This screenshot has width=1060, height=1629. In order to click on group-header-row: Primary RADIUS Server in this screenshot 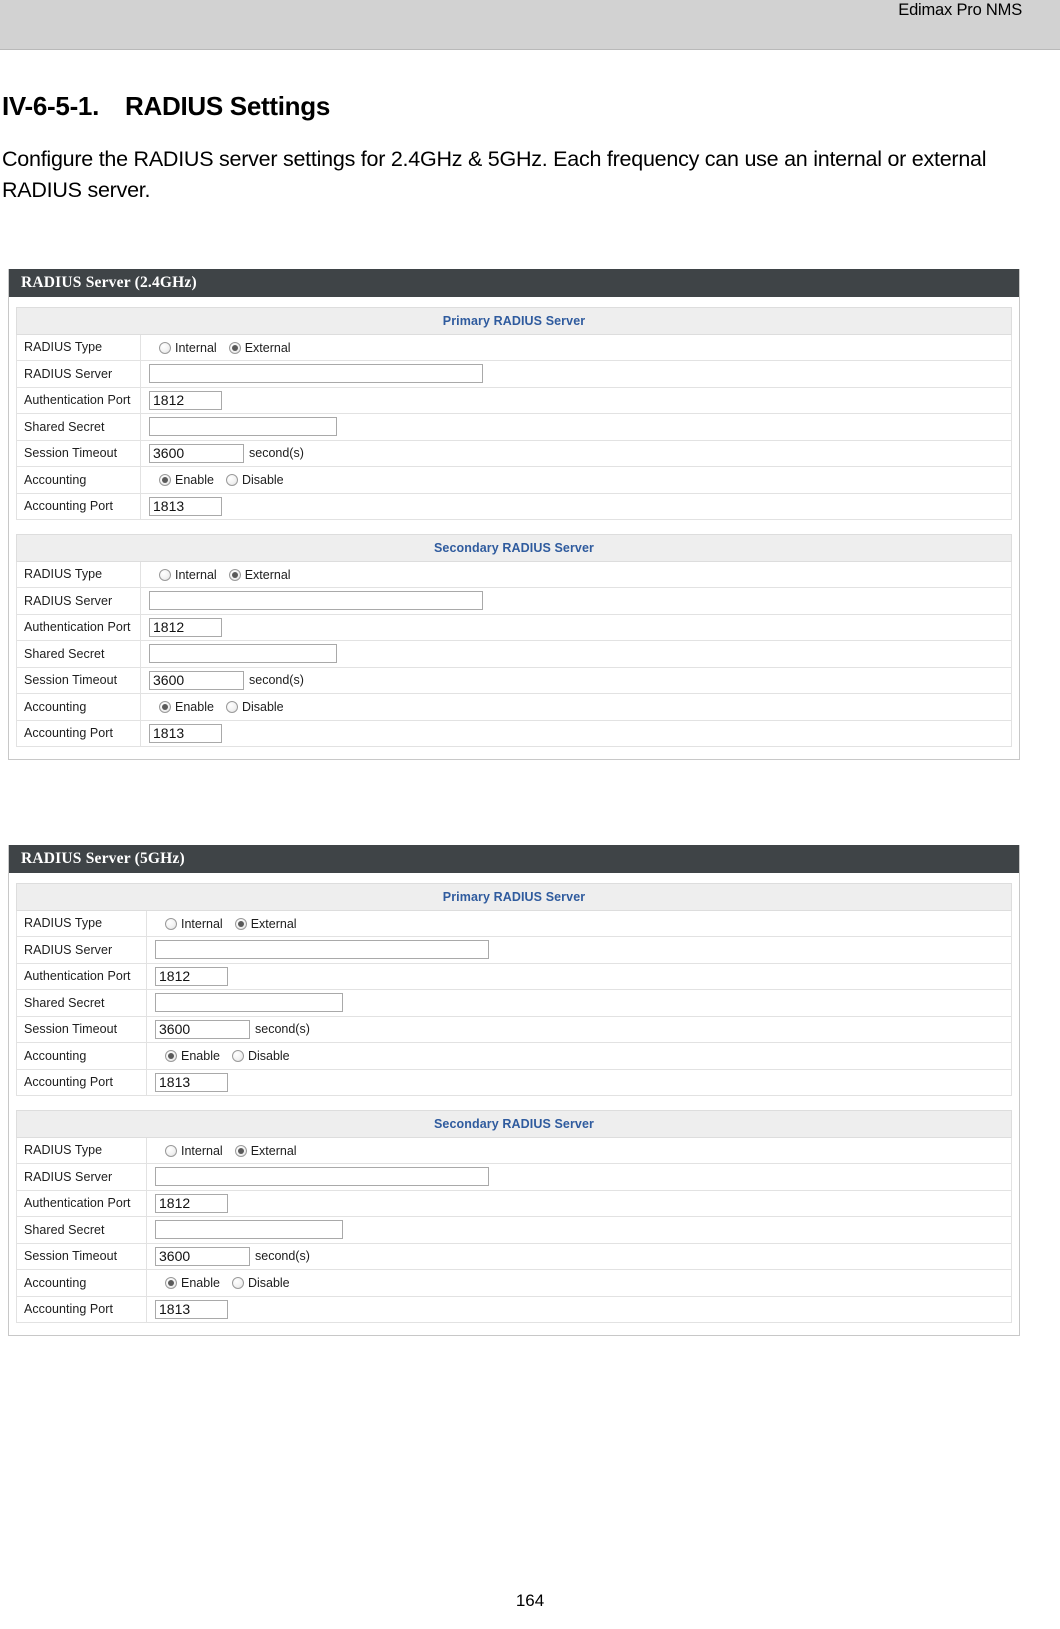, I will do `click(514, 897)`.